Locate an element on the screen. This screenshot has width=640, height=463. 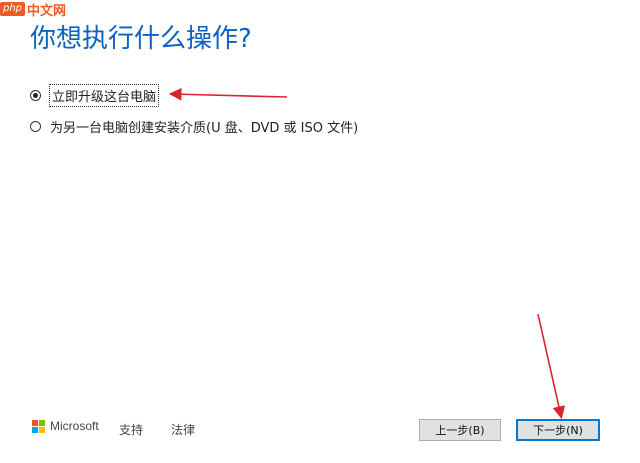
option-upgrade-pc-label: 立即升级这台电脑 is located at coordinates (104, 95).